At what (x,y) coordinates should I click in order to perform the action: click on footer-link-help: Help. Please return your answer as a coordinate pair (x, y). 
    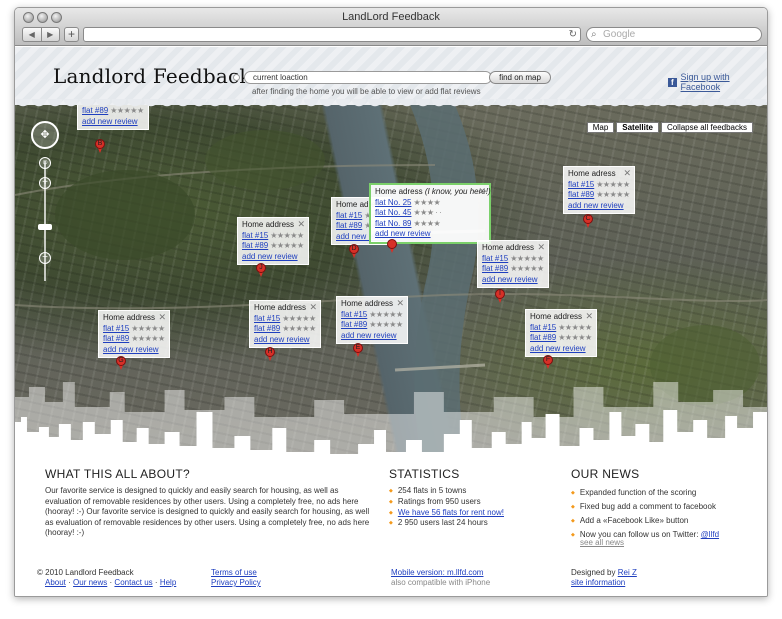
    Looking at the image, I should click on (168, 582).